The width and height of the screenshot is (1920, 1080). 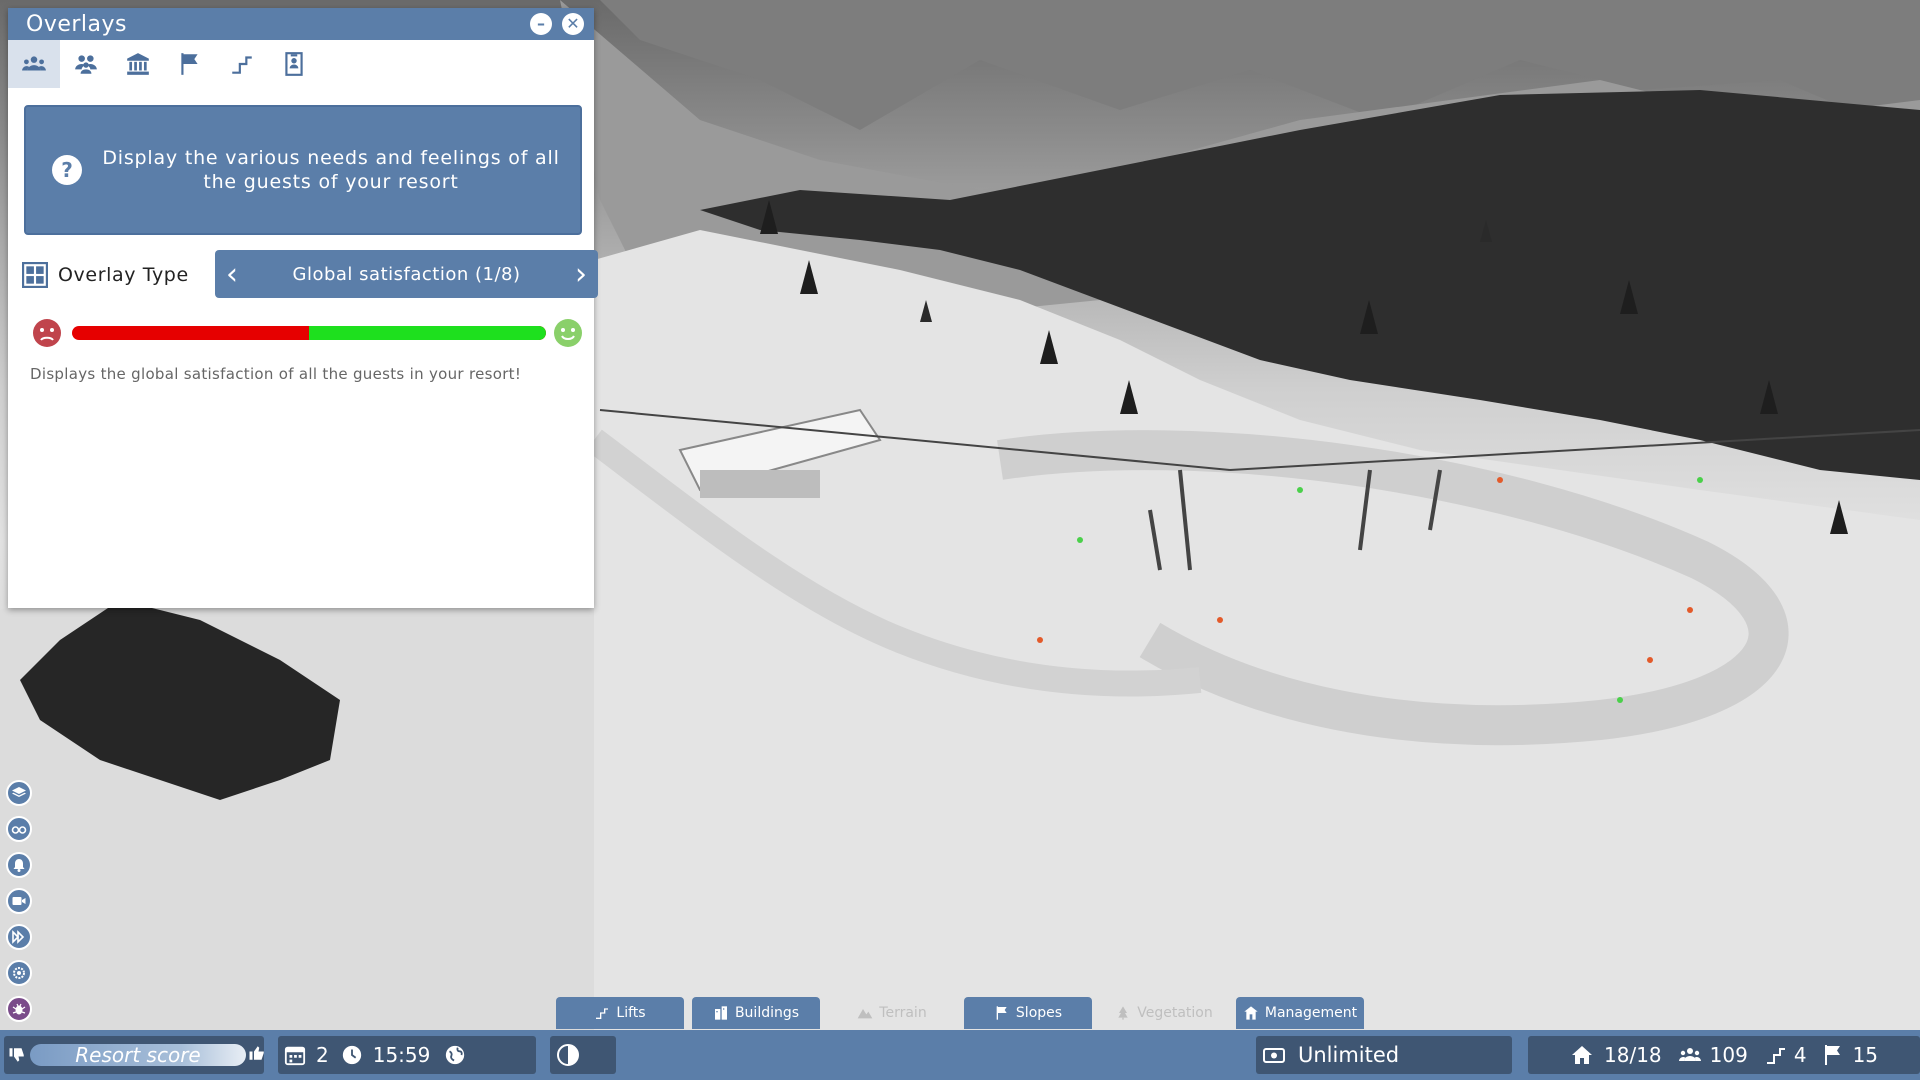 I want to click on layers-button, so click(x=19, y=793).